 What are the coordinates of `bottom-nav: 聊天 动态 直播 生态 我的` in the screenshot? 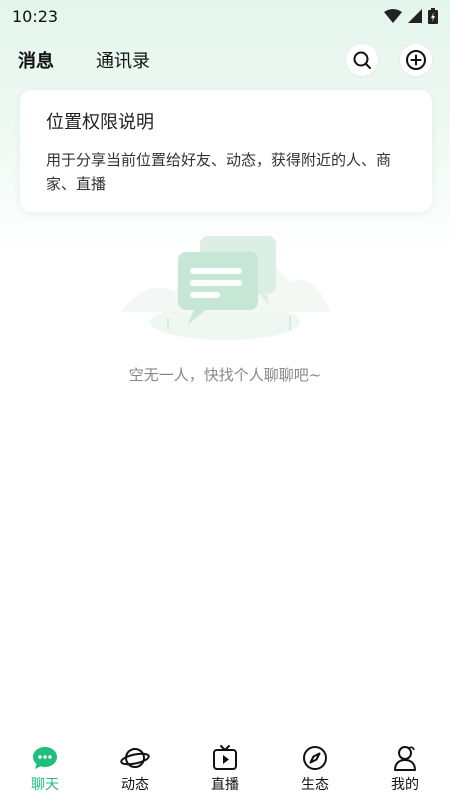 It's located at (225, 769).